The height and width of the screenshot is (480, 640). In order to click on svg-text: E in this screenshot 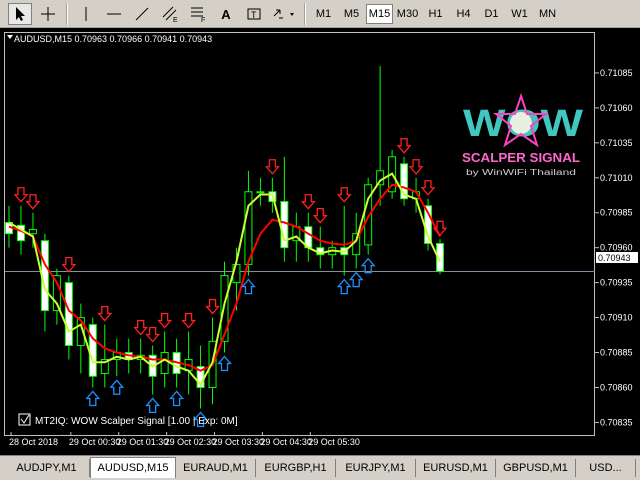, I will do `click(175, 20)`.